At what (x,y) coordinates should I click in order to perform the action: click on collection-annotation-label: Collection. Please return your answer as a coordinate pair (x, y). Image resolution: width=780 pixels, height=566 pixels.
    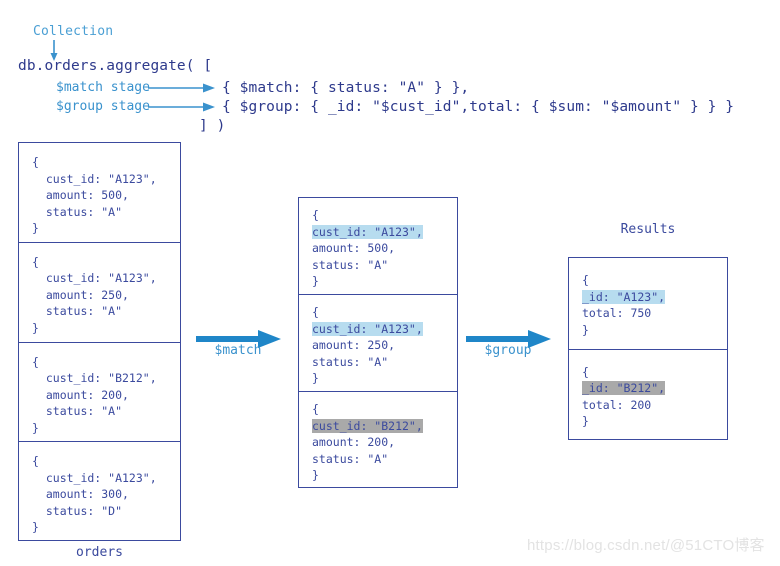
    Looking at the image, I should click on (73, 31).